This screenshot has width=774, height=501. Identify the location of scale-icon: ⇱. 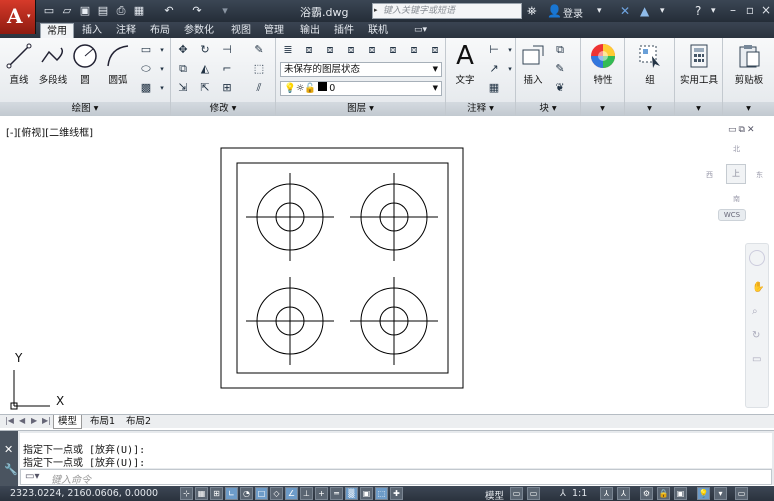
(205, 88).